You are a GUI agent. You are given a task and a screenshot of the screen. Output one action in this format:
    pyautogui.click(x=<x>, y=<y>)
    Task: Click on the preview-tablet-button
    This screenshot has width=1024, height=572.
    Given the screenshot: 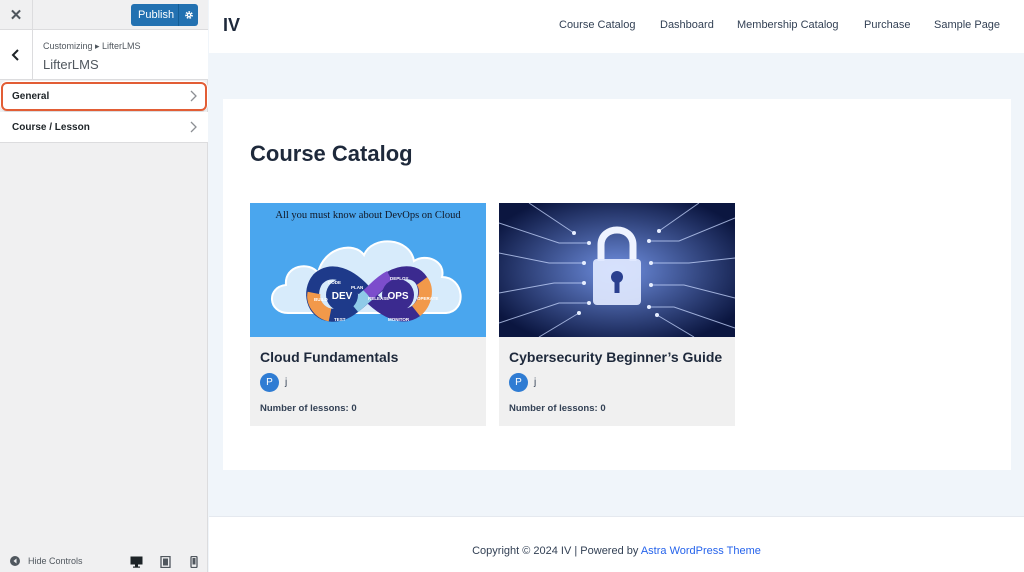 What is the action you would take?
    pyautogui.click(x=165, y=562)
    